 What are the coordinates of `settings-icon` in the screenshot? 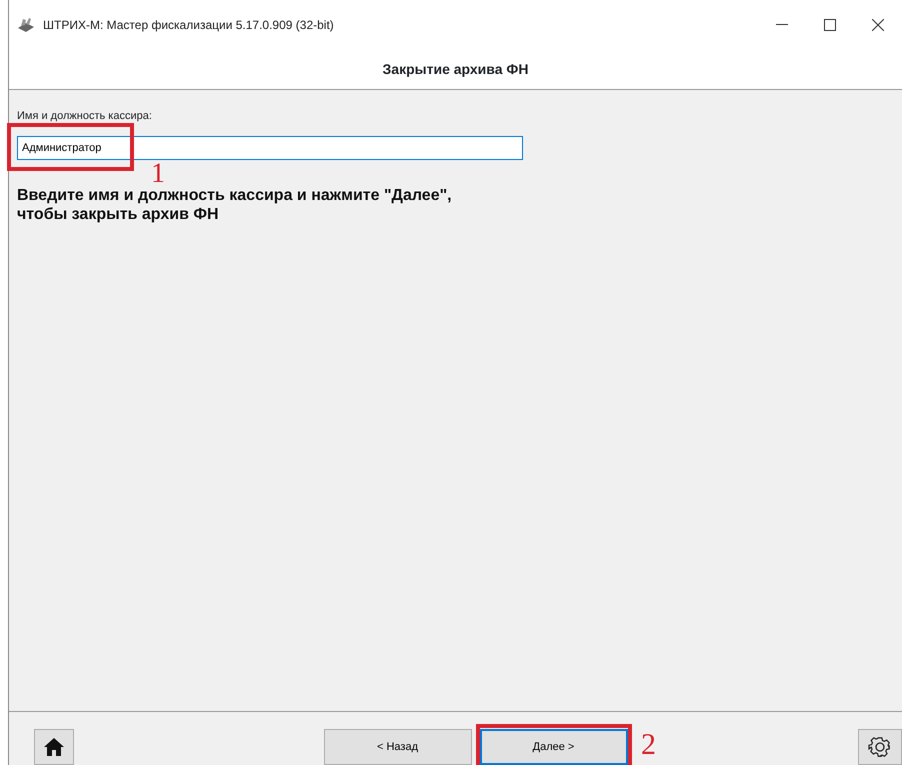 It's located at (880, 747).